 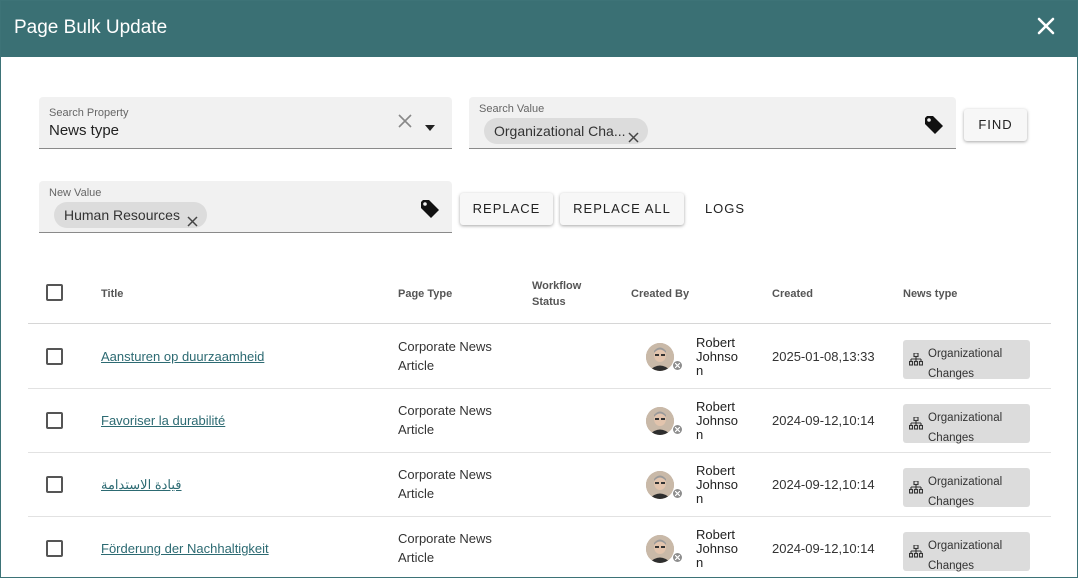 What do you see at coordinates (245, 123) in the screenshot?
I see `search-property-select: Search Property News type` at bounding box center [245, 123].